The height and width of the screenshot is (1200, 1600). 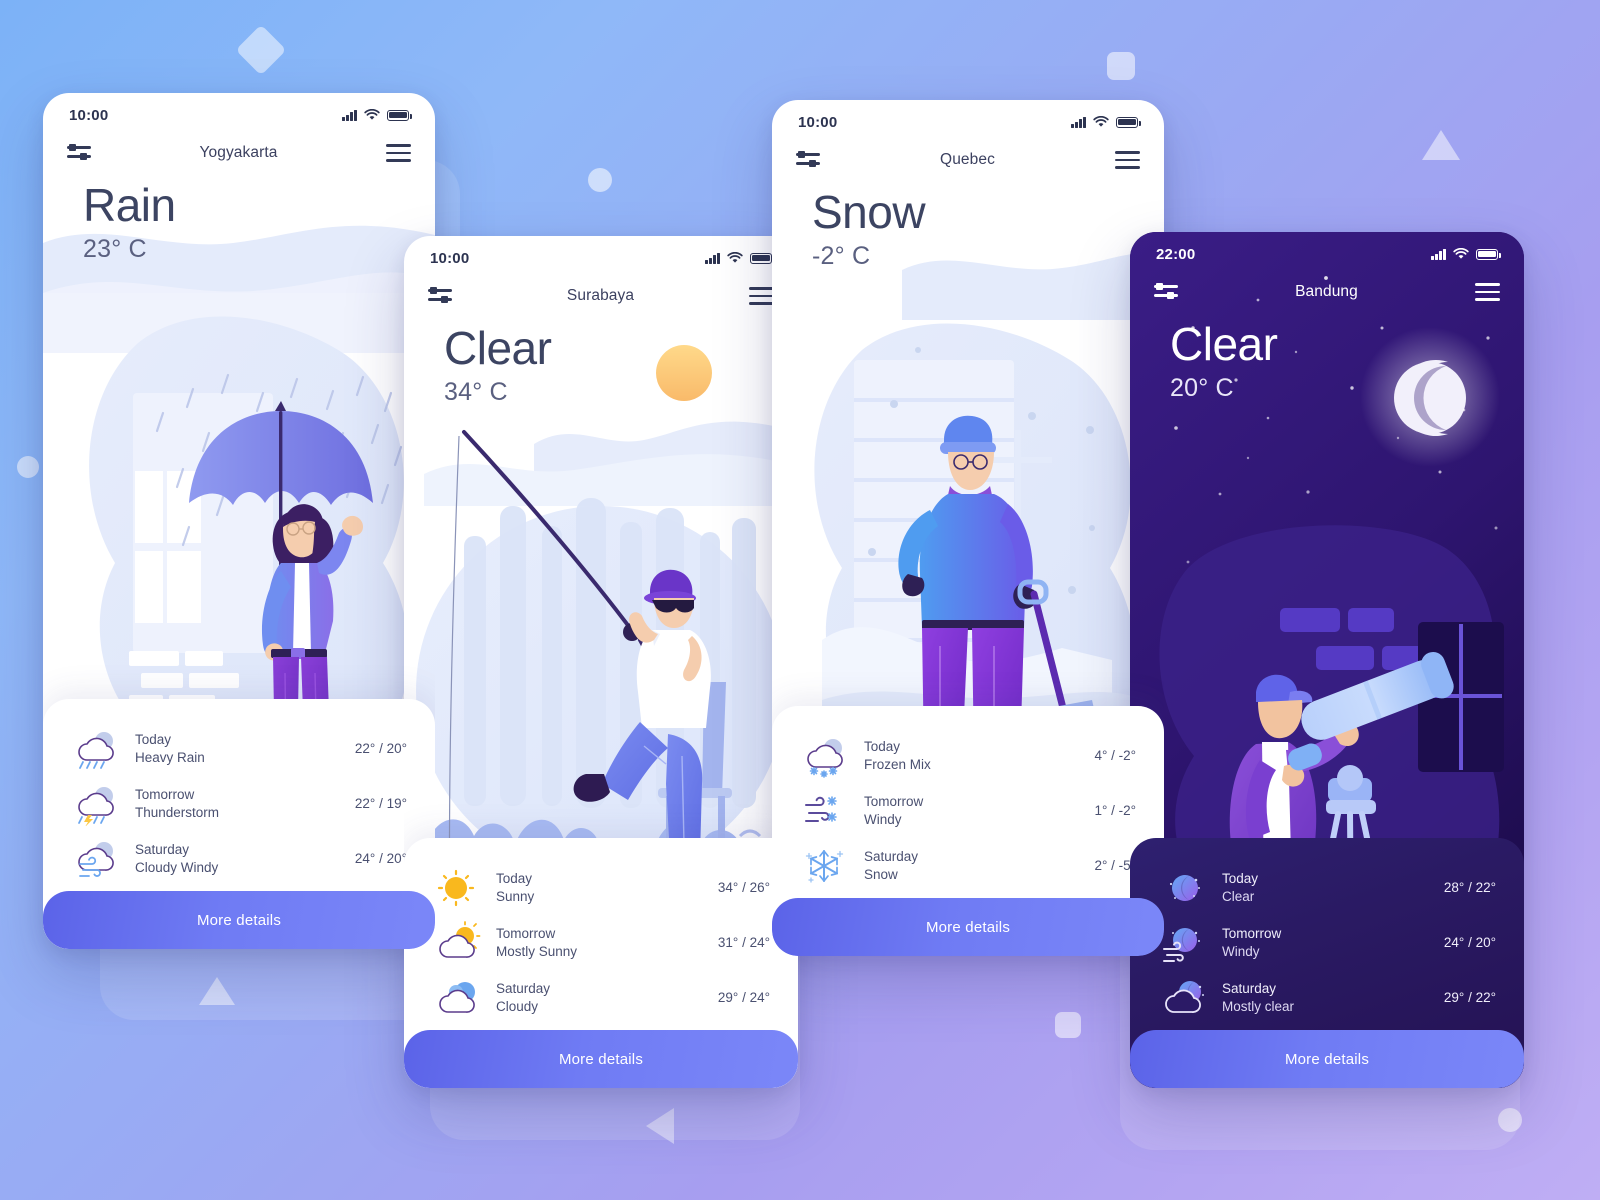 What do you see at coordinates (601, 997) in the screenshot?
I see `forecast-row: Saturday Cloudy 29° / 24°` at bounding box center [601, 997].